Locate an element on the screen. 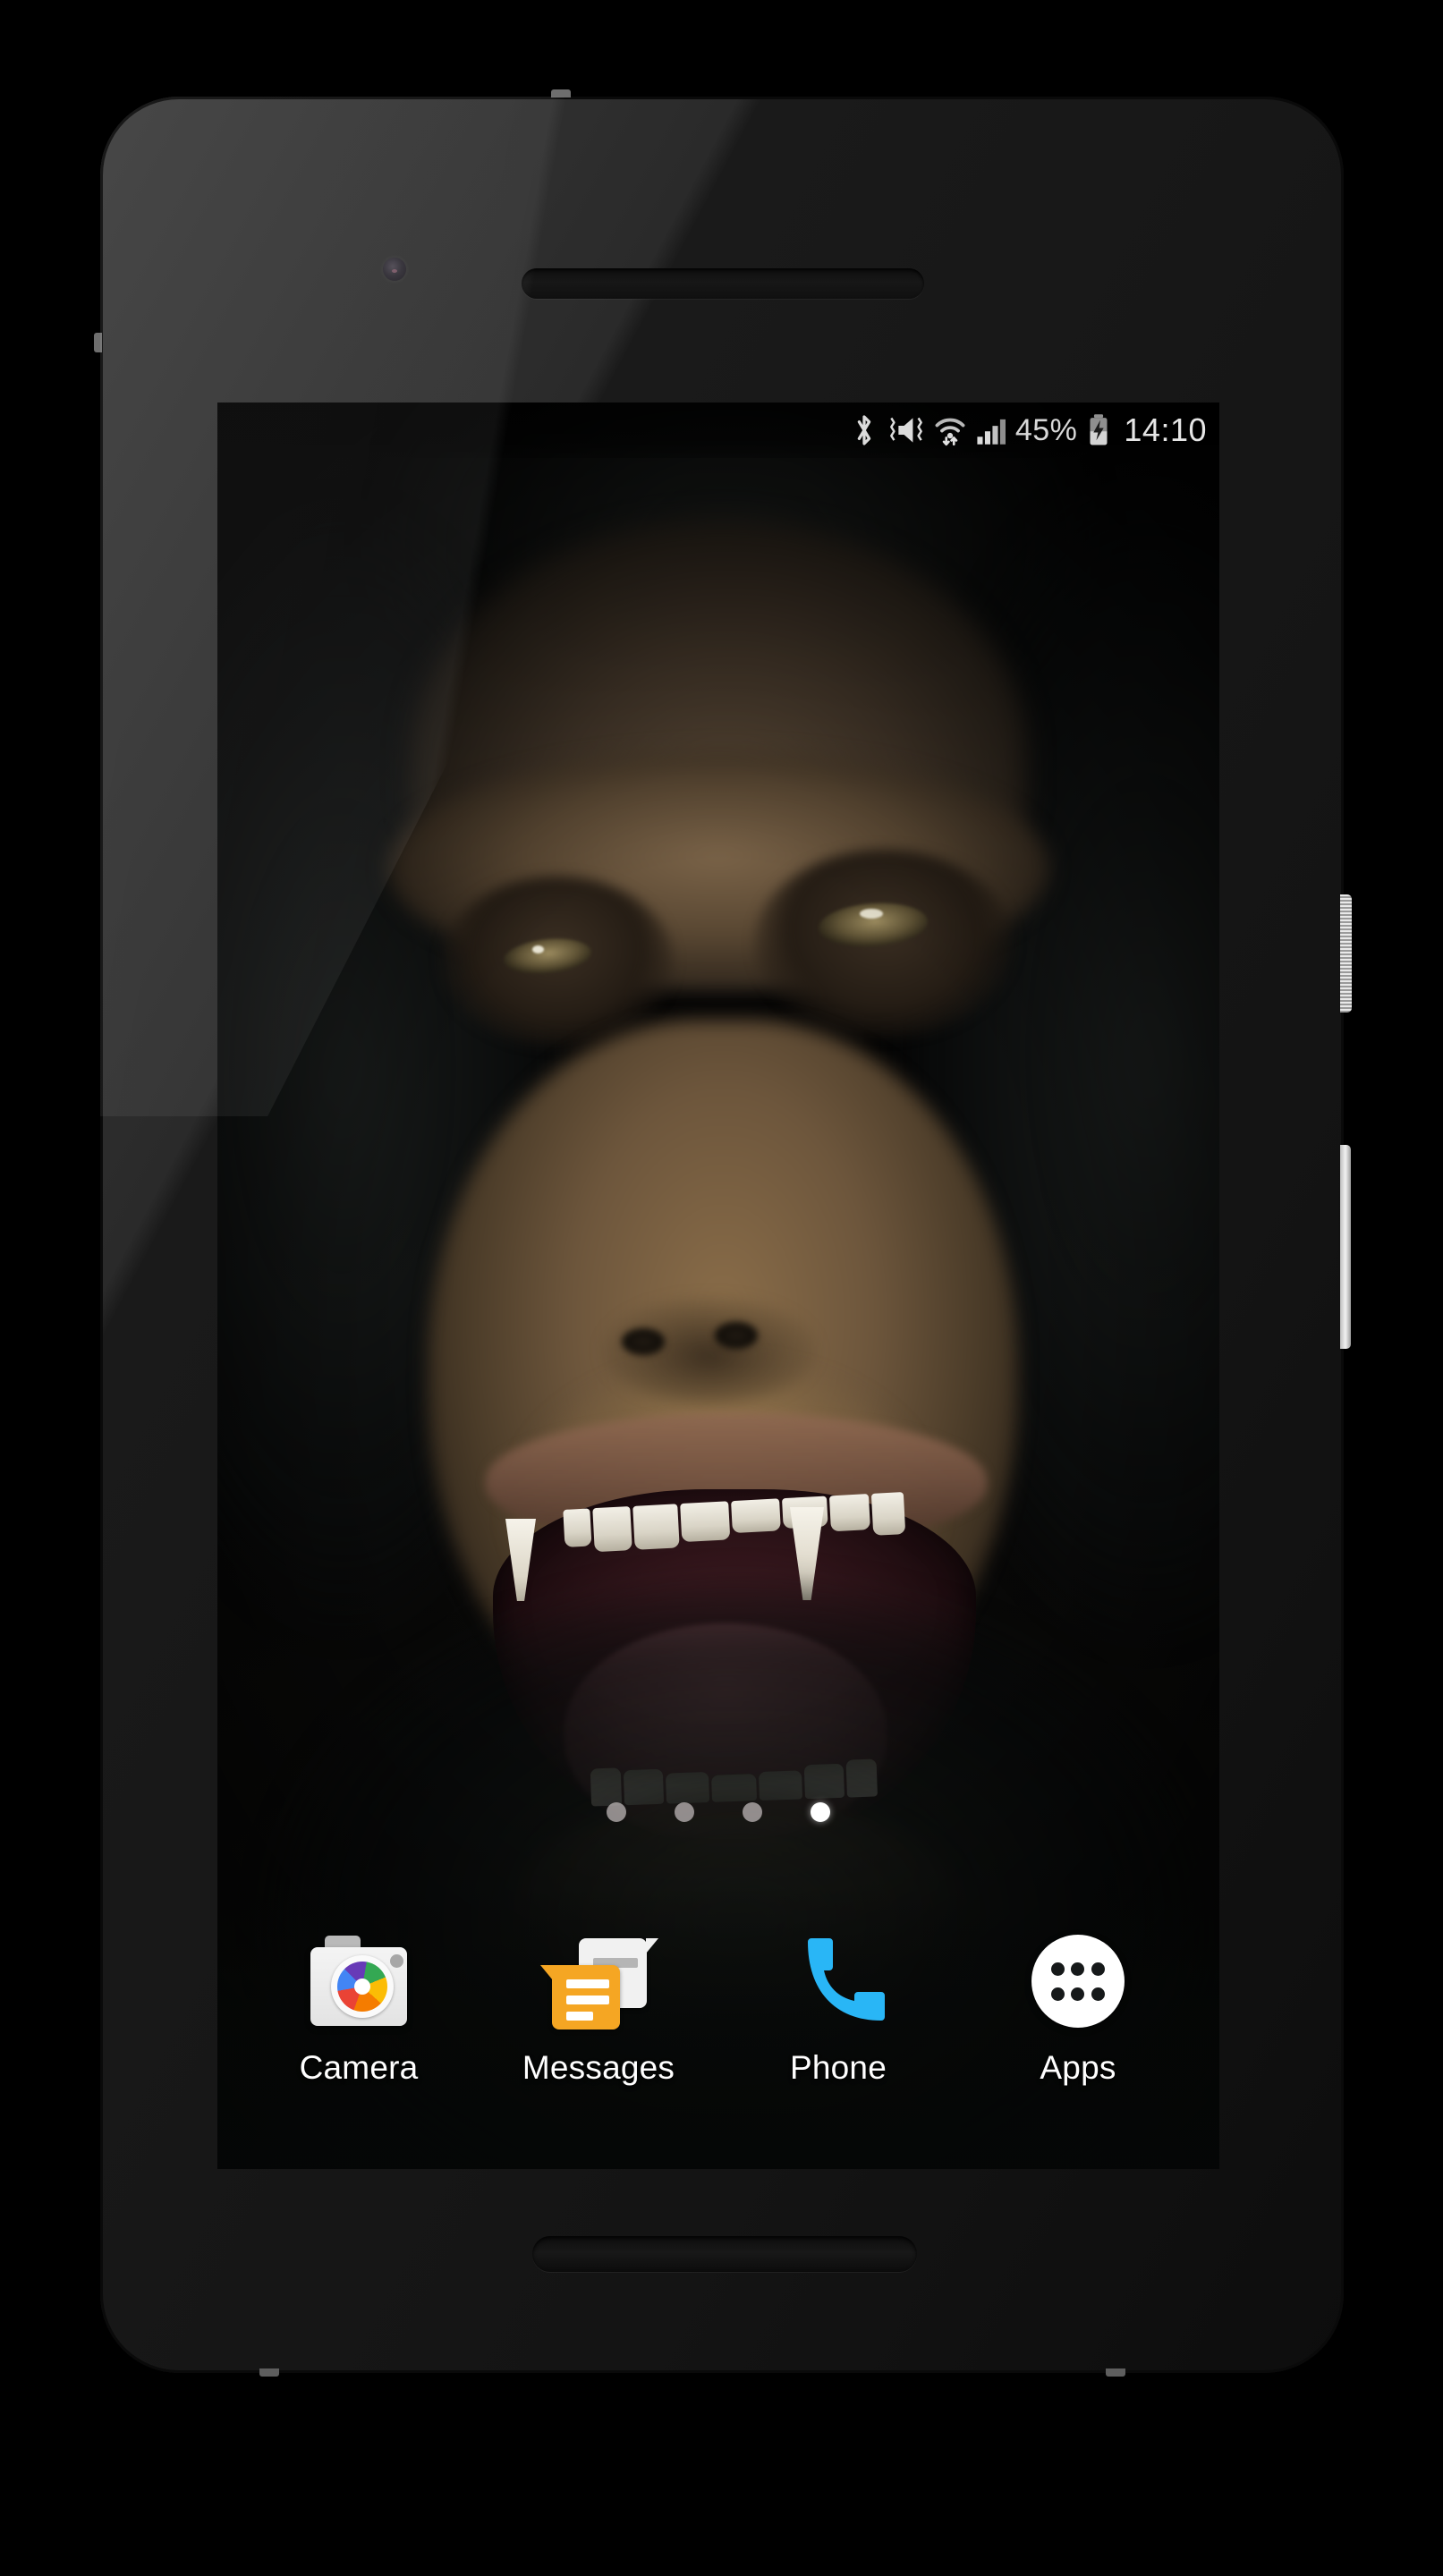 The height and width of the screenshot is (2576, 1443). page-indicator is located at coordinates (718, 1812).